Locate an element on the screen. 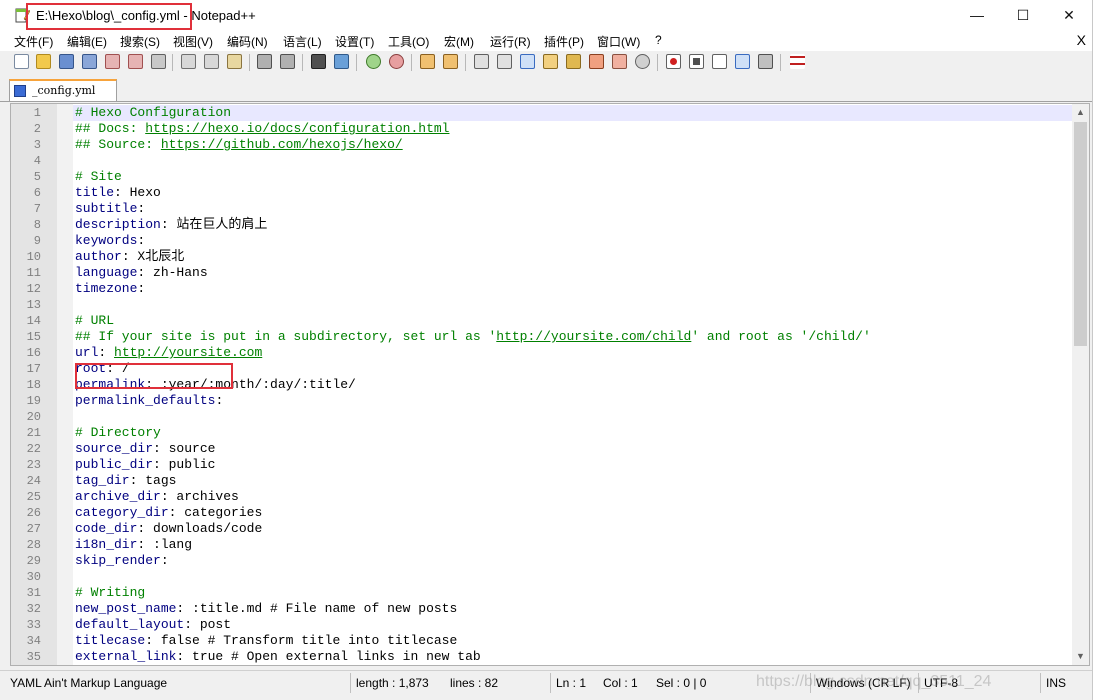  sync-horizontal-icon is located at coordinates (450, 61).